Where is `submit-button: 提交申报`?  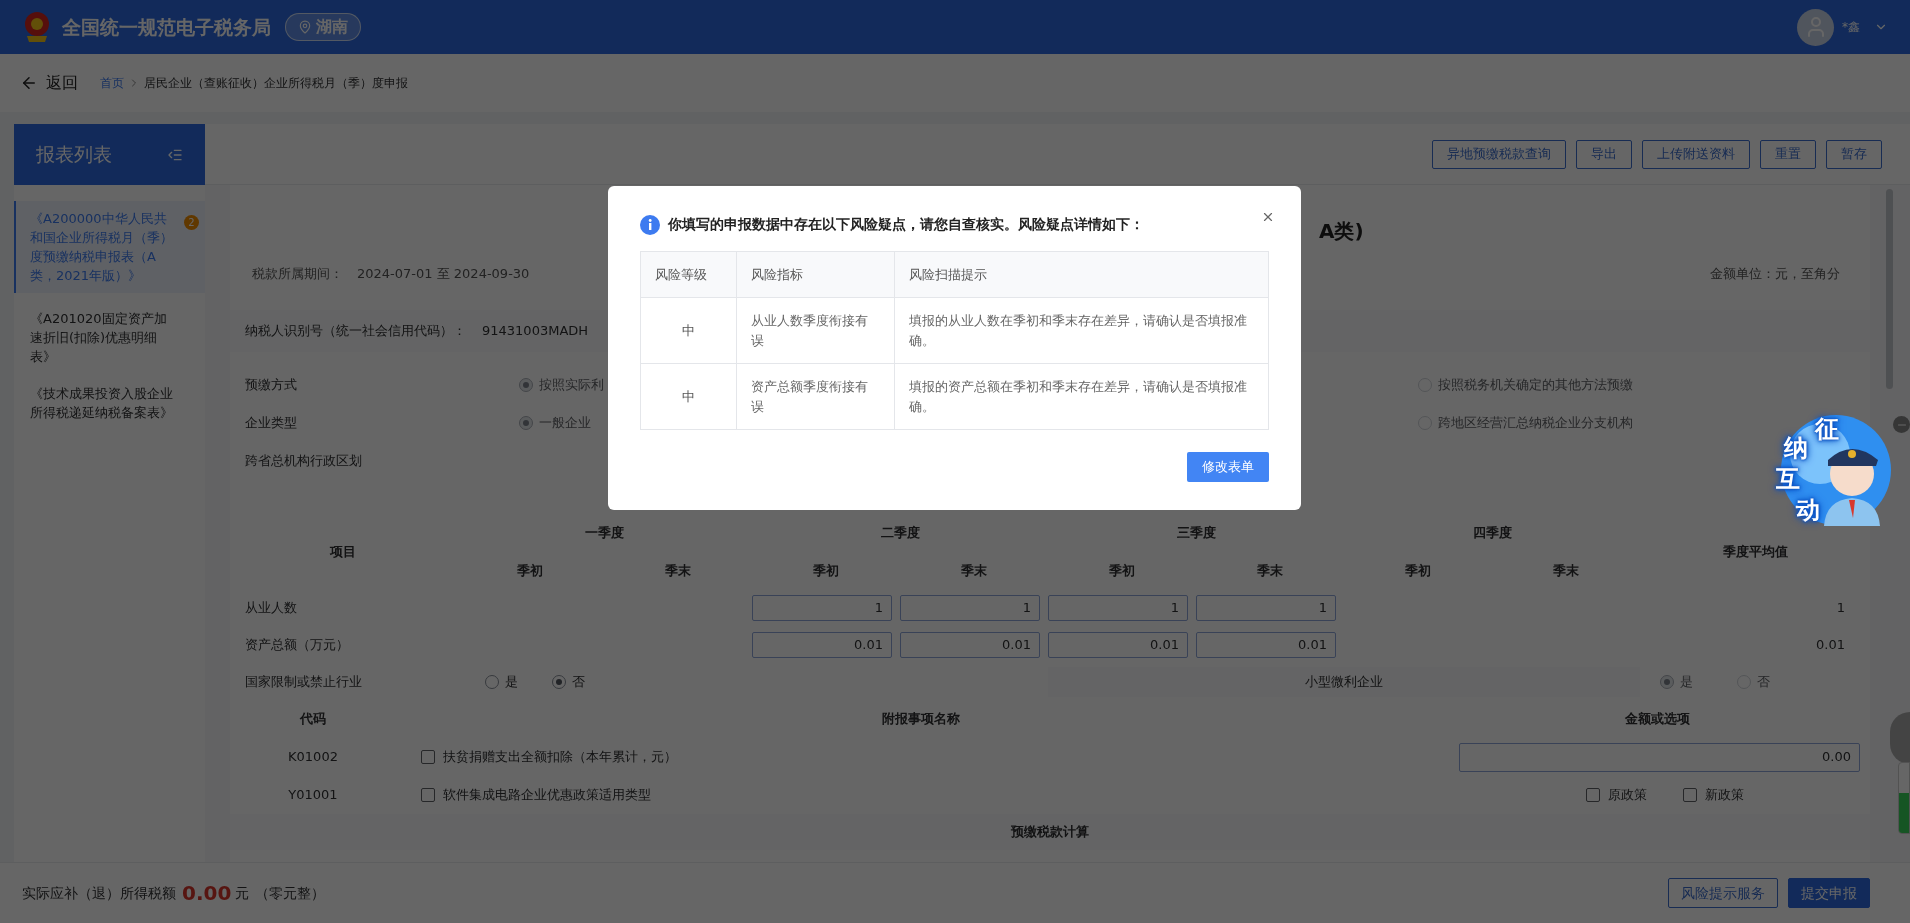
submit-button: 提交申报 is located at coordinates (1829, 893).